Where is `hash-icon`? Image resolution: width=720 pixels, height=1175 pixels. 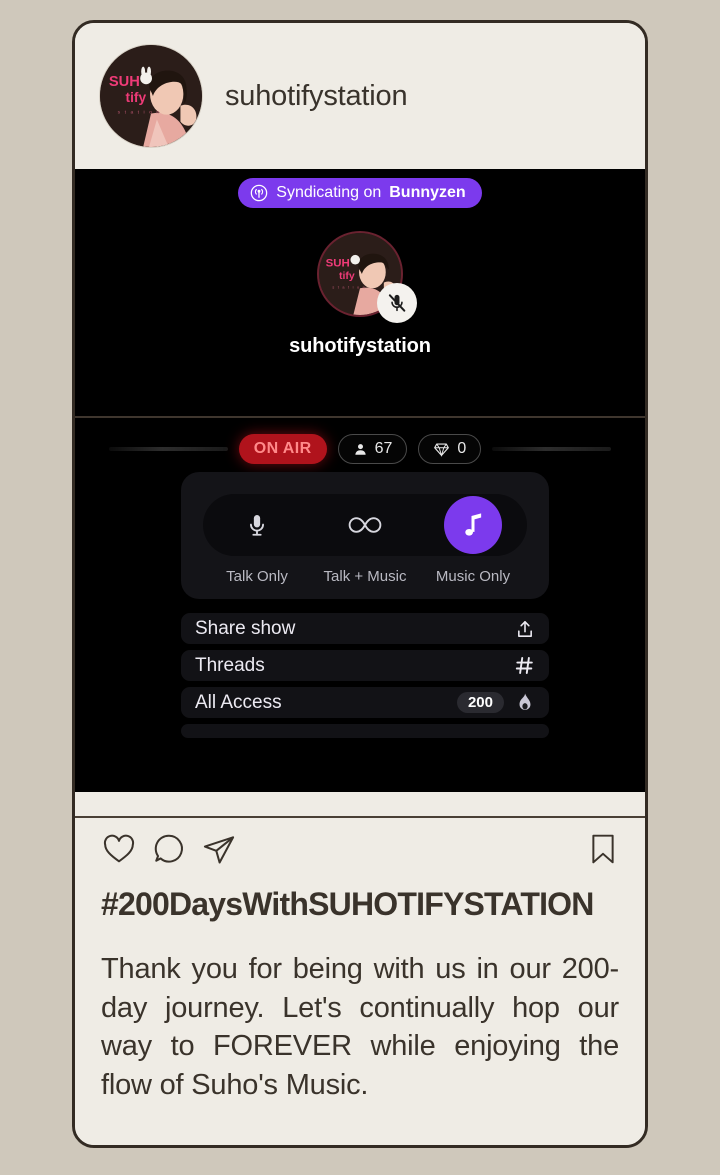
hash-icon is located at coordinates (524, 665).